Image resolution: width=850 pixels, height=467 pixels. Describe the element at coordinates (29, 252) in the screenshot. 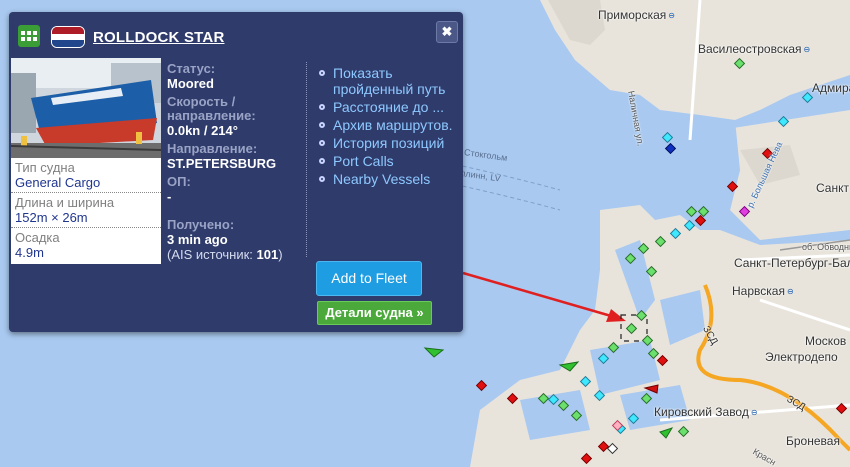

I see `spec-draught-value: 4.9m` at that location.